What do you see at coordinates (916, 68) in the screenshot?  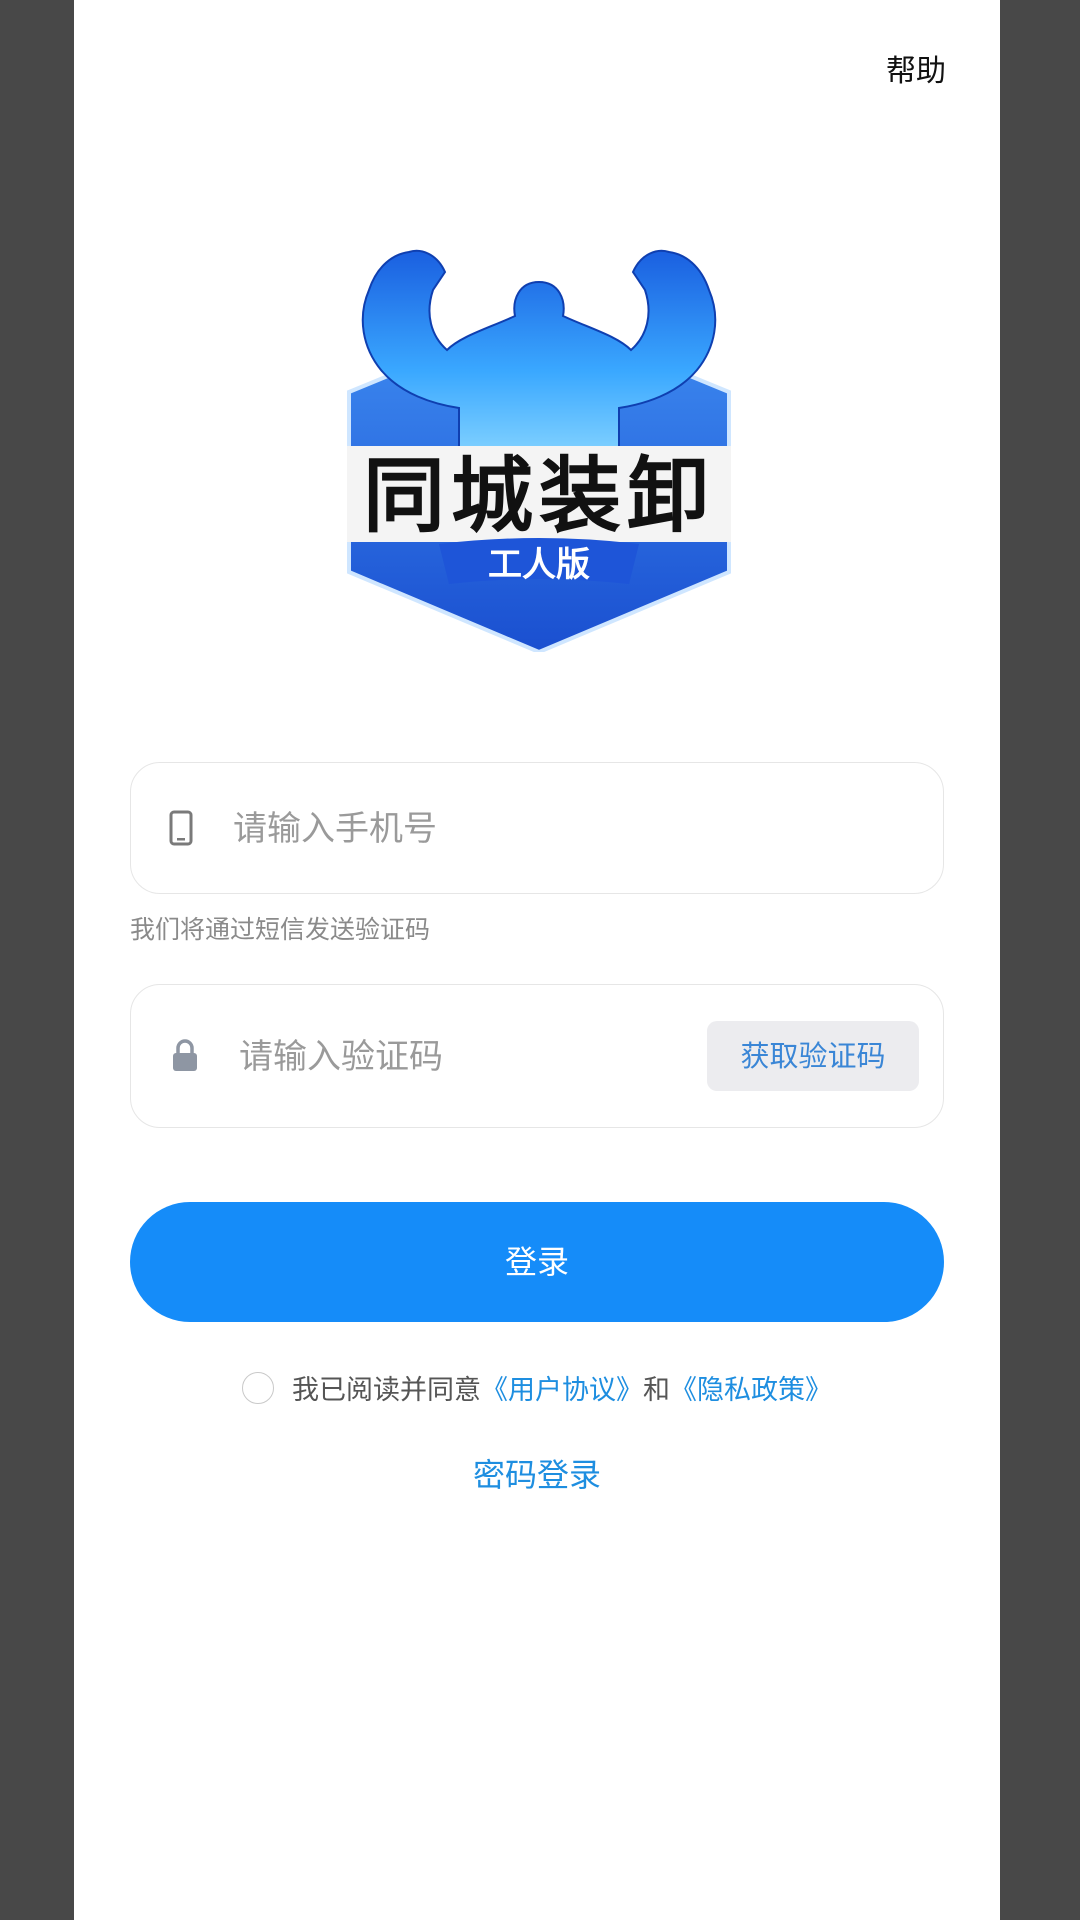 I see `help-link: 帮助` at bounding box center [916, 68].